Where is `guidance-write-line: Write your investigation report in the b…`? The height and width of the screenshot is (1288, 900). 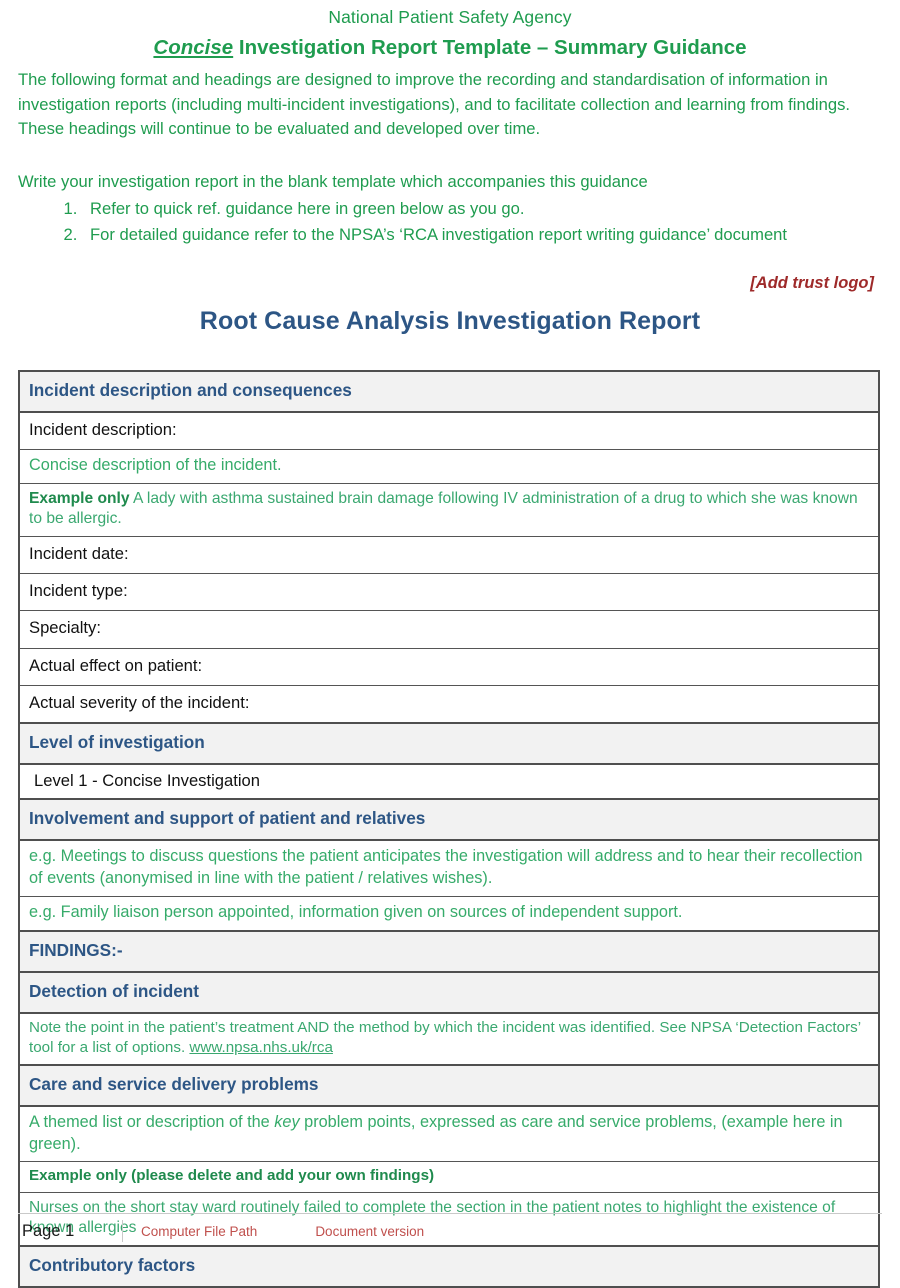 guidance-write-line: Write your investigation report in the b… is located at coordinates (333, 182).